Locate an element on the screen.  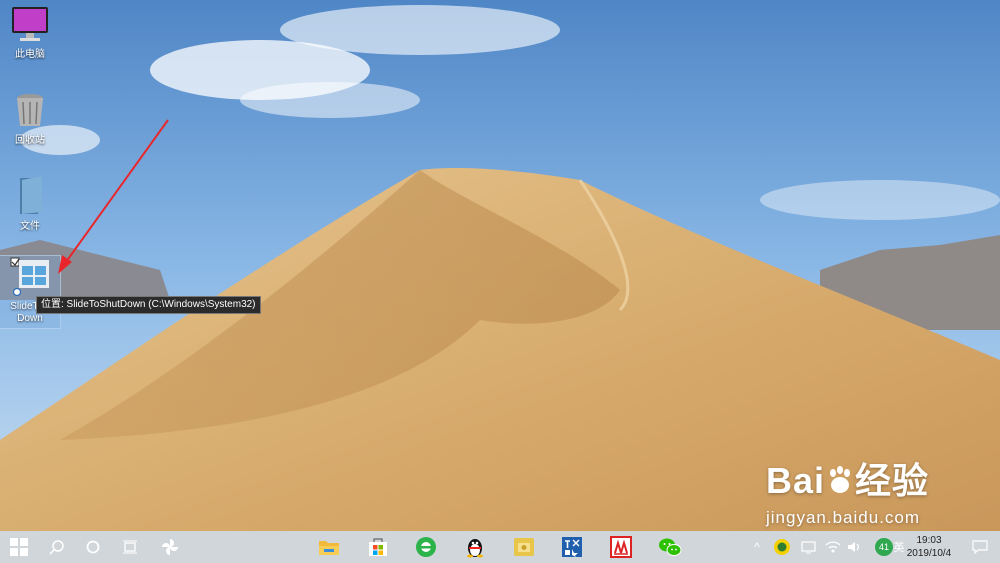
pinned-qq is located at coordinates (475, 547).